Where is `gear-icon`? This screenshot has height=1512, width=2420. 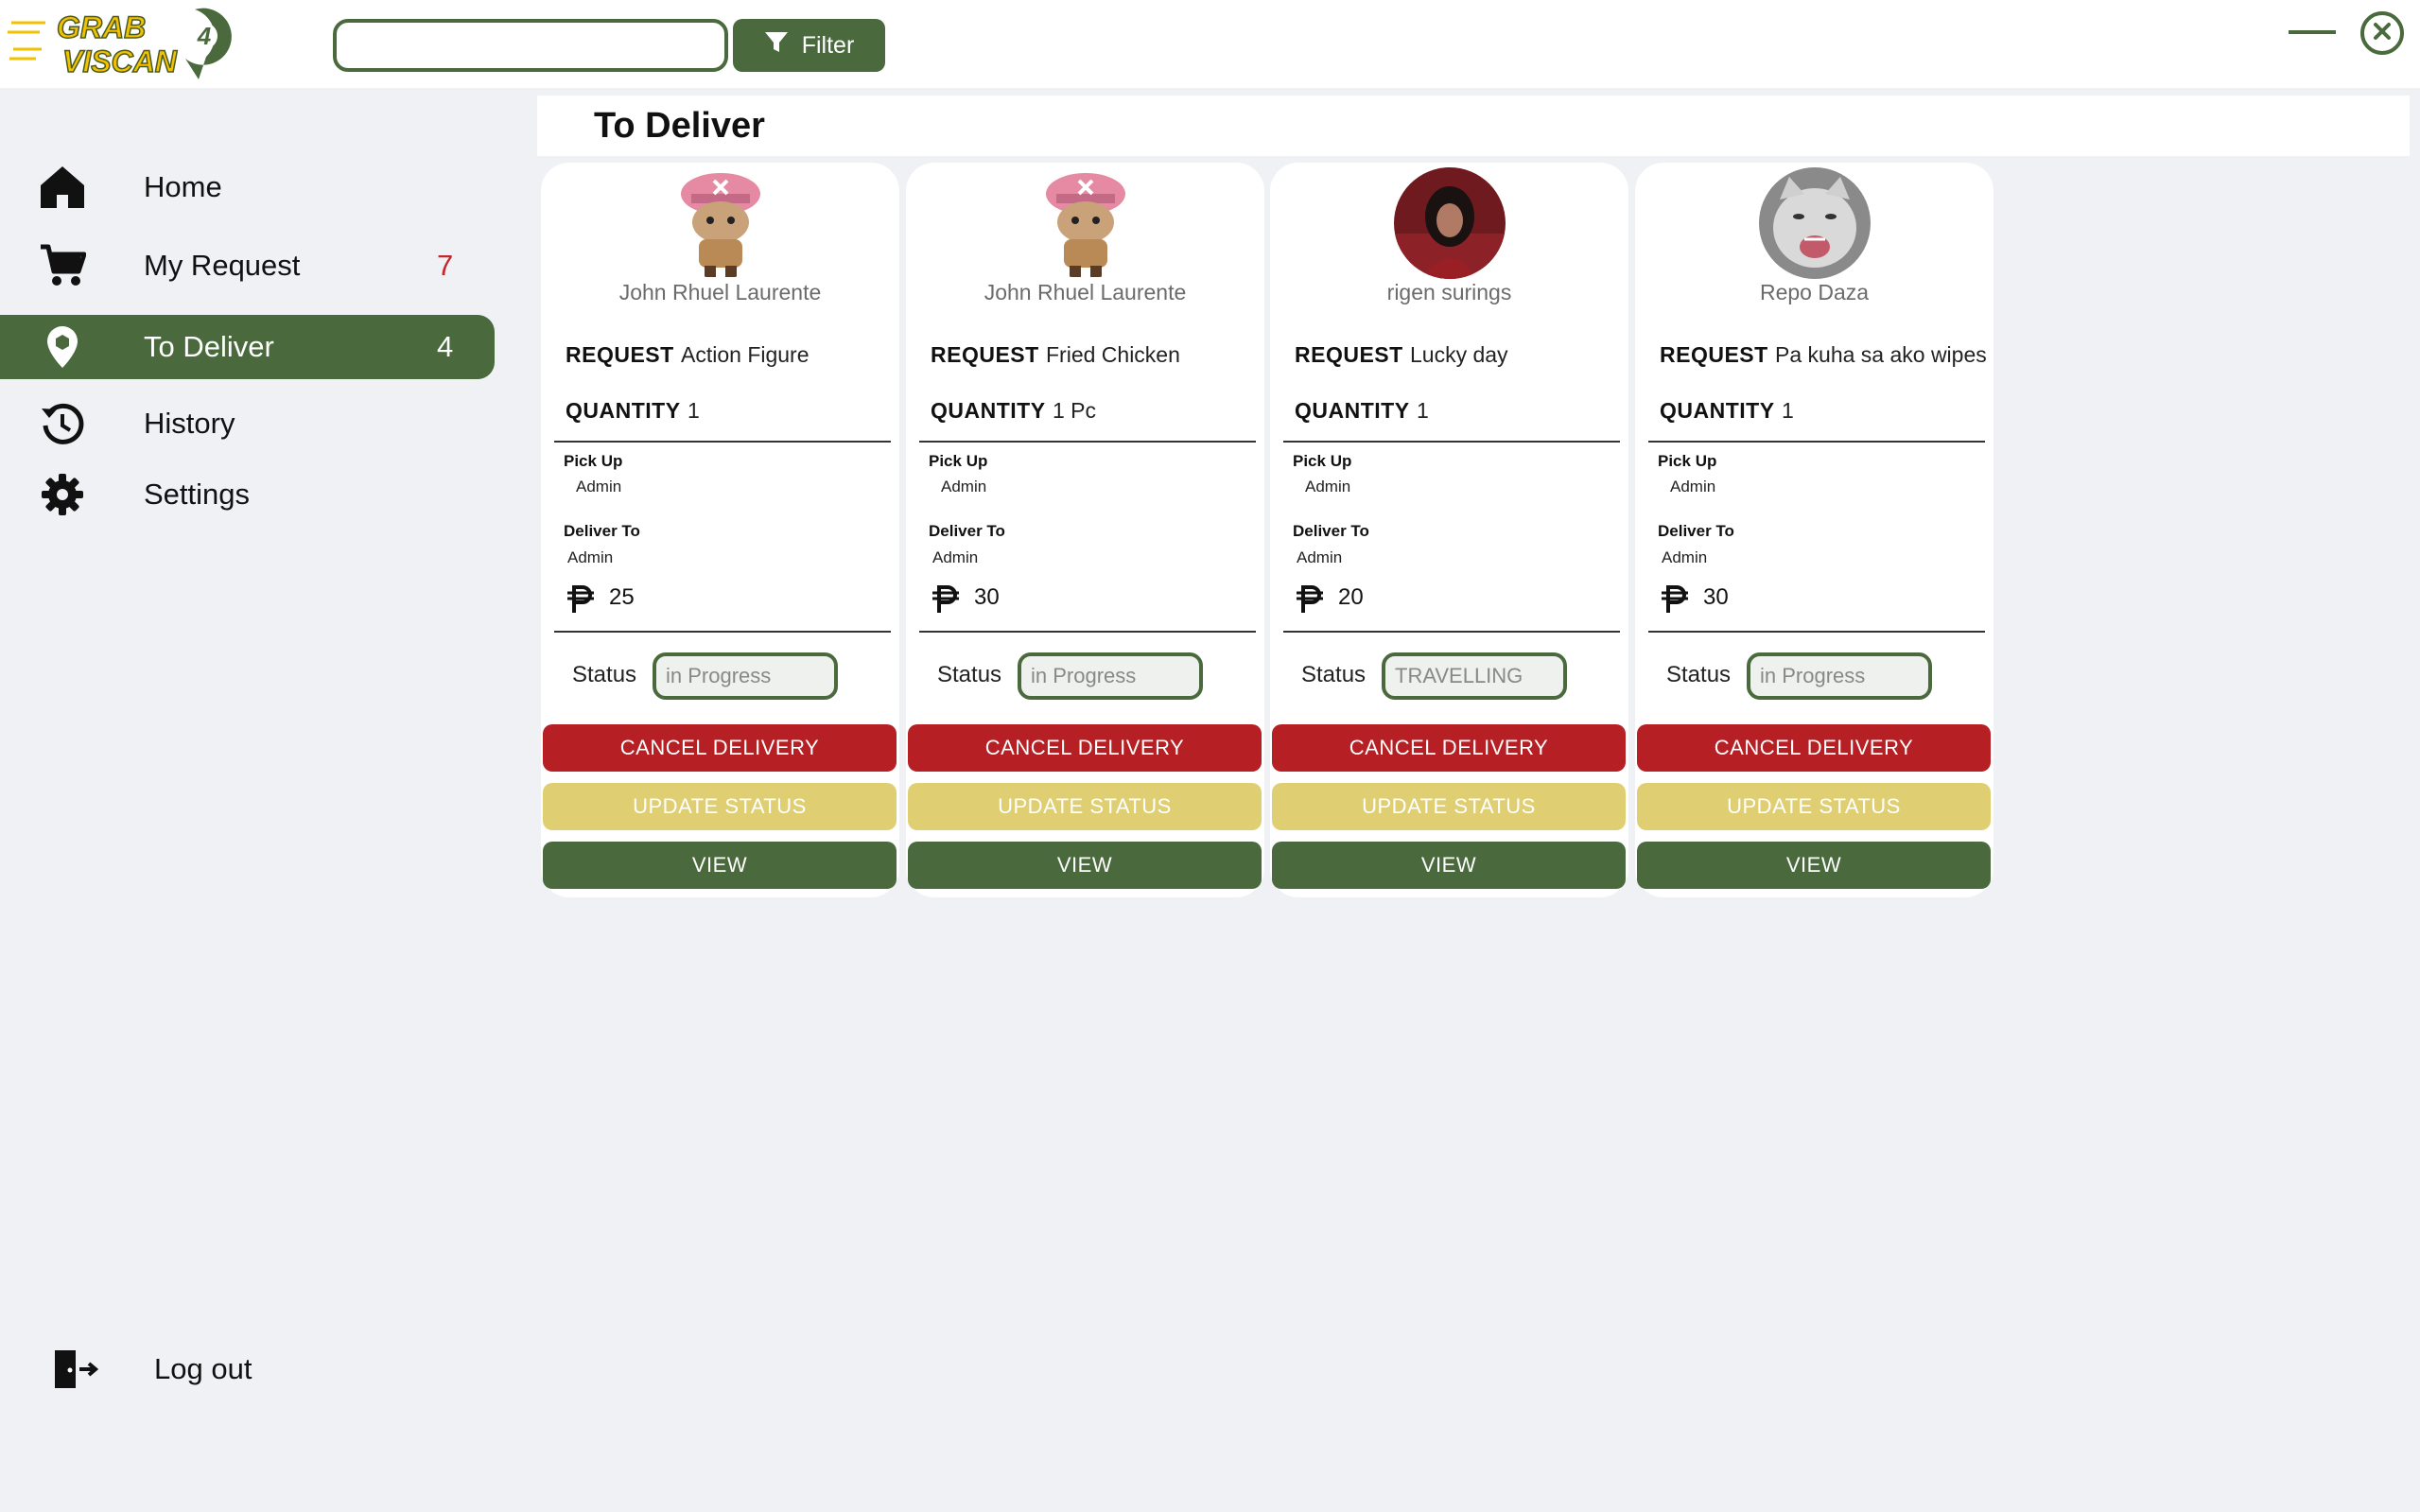
gear-icon is located at coordinates (62, 494).